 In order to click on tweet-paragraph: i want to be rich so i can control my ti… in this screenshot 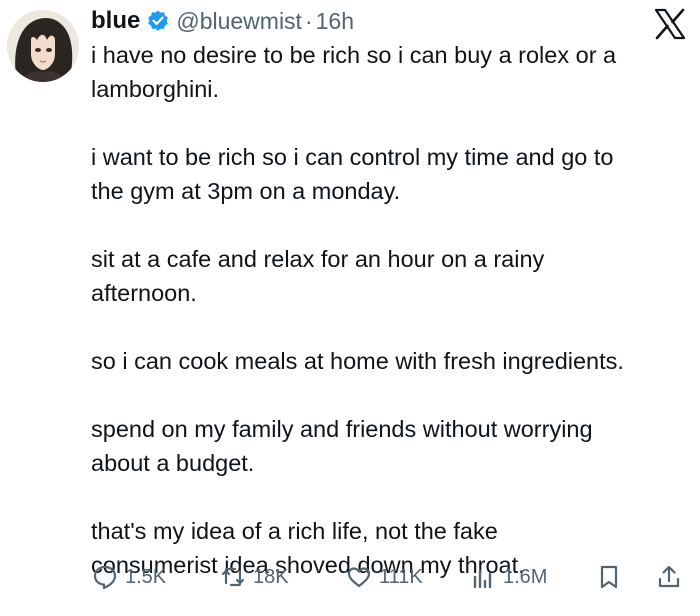, I will do `click(391, 174)`.